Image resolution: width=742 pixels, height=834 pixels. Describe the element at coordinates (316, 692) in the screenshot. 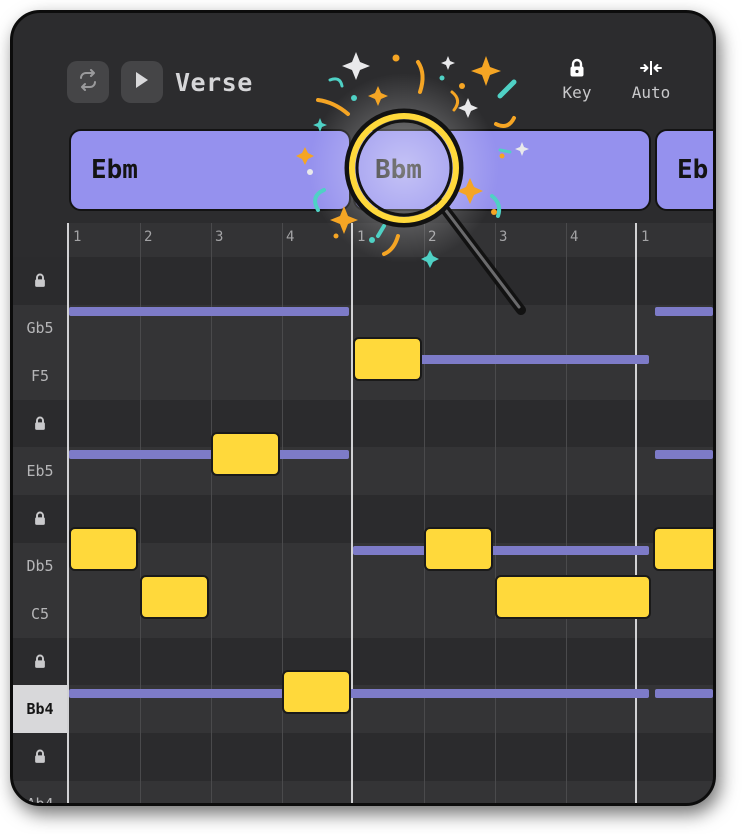

I see `note-bb4` at that location.